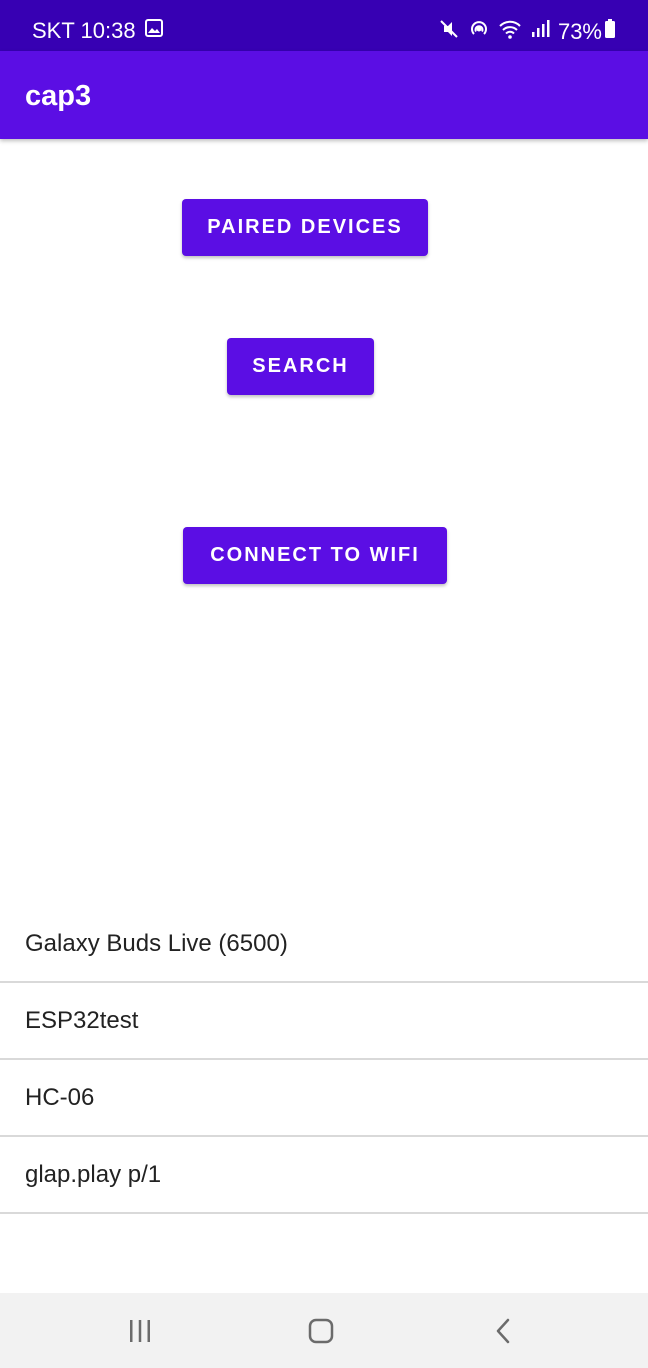 The width and height of the screenshot is (648, 1368). Describe the element at coordinates (324, 1175) in the screenshot. I see `device-list-item: glap.play p/1` at that location.